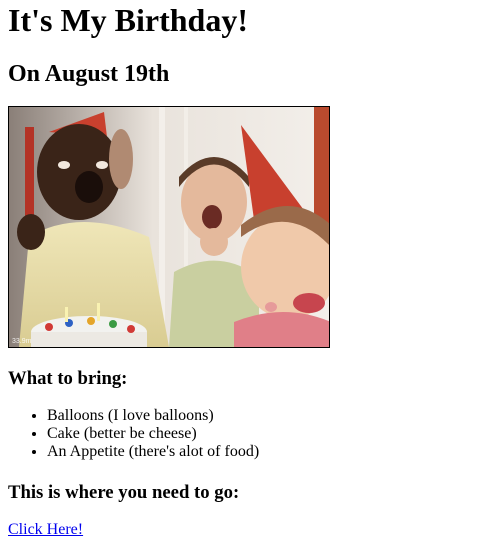  I want to click on page-title: It's My Birthday!, so click(128, 20).